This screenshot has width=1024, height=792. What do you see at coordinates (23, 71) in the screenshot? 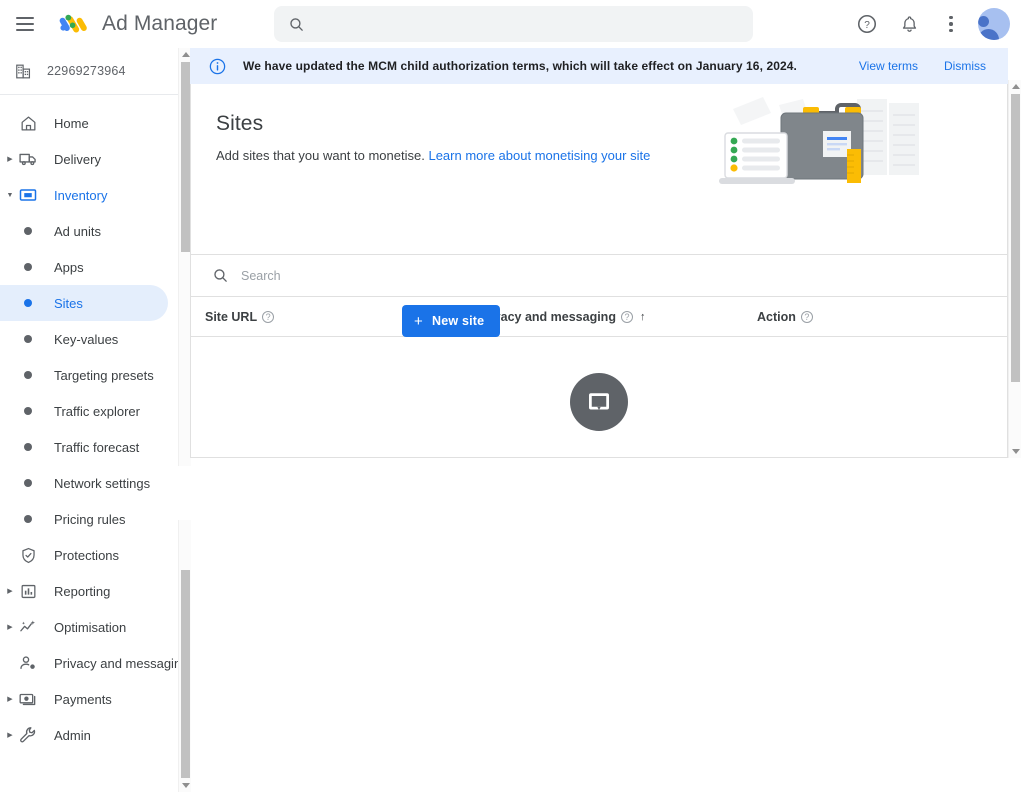
I see `network-building-icon` at bounding box center [23, 71].